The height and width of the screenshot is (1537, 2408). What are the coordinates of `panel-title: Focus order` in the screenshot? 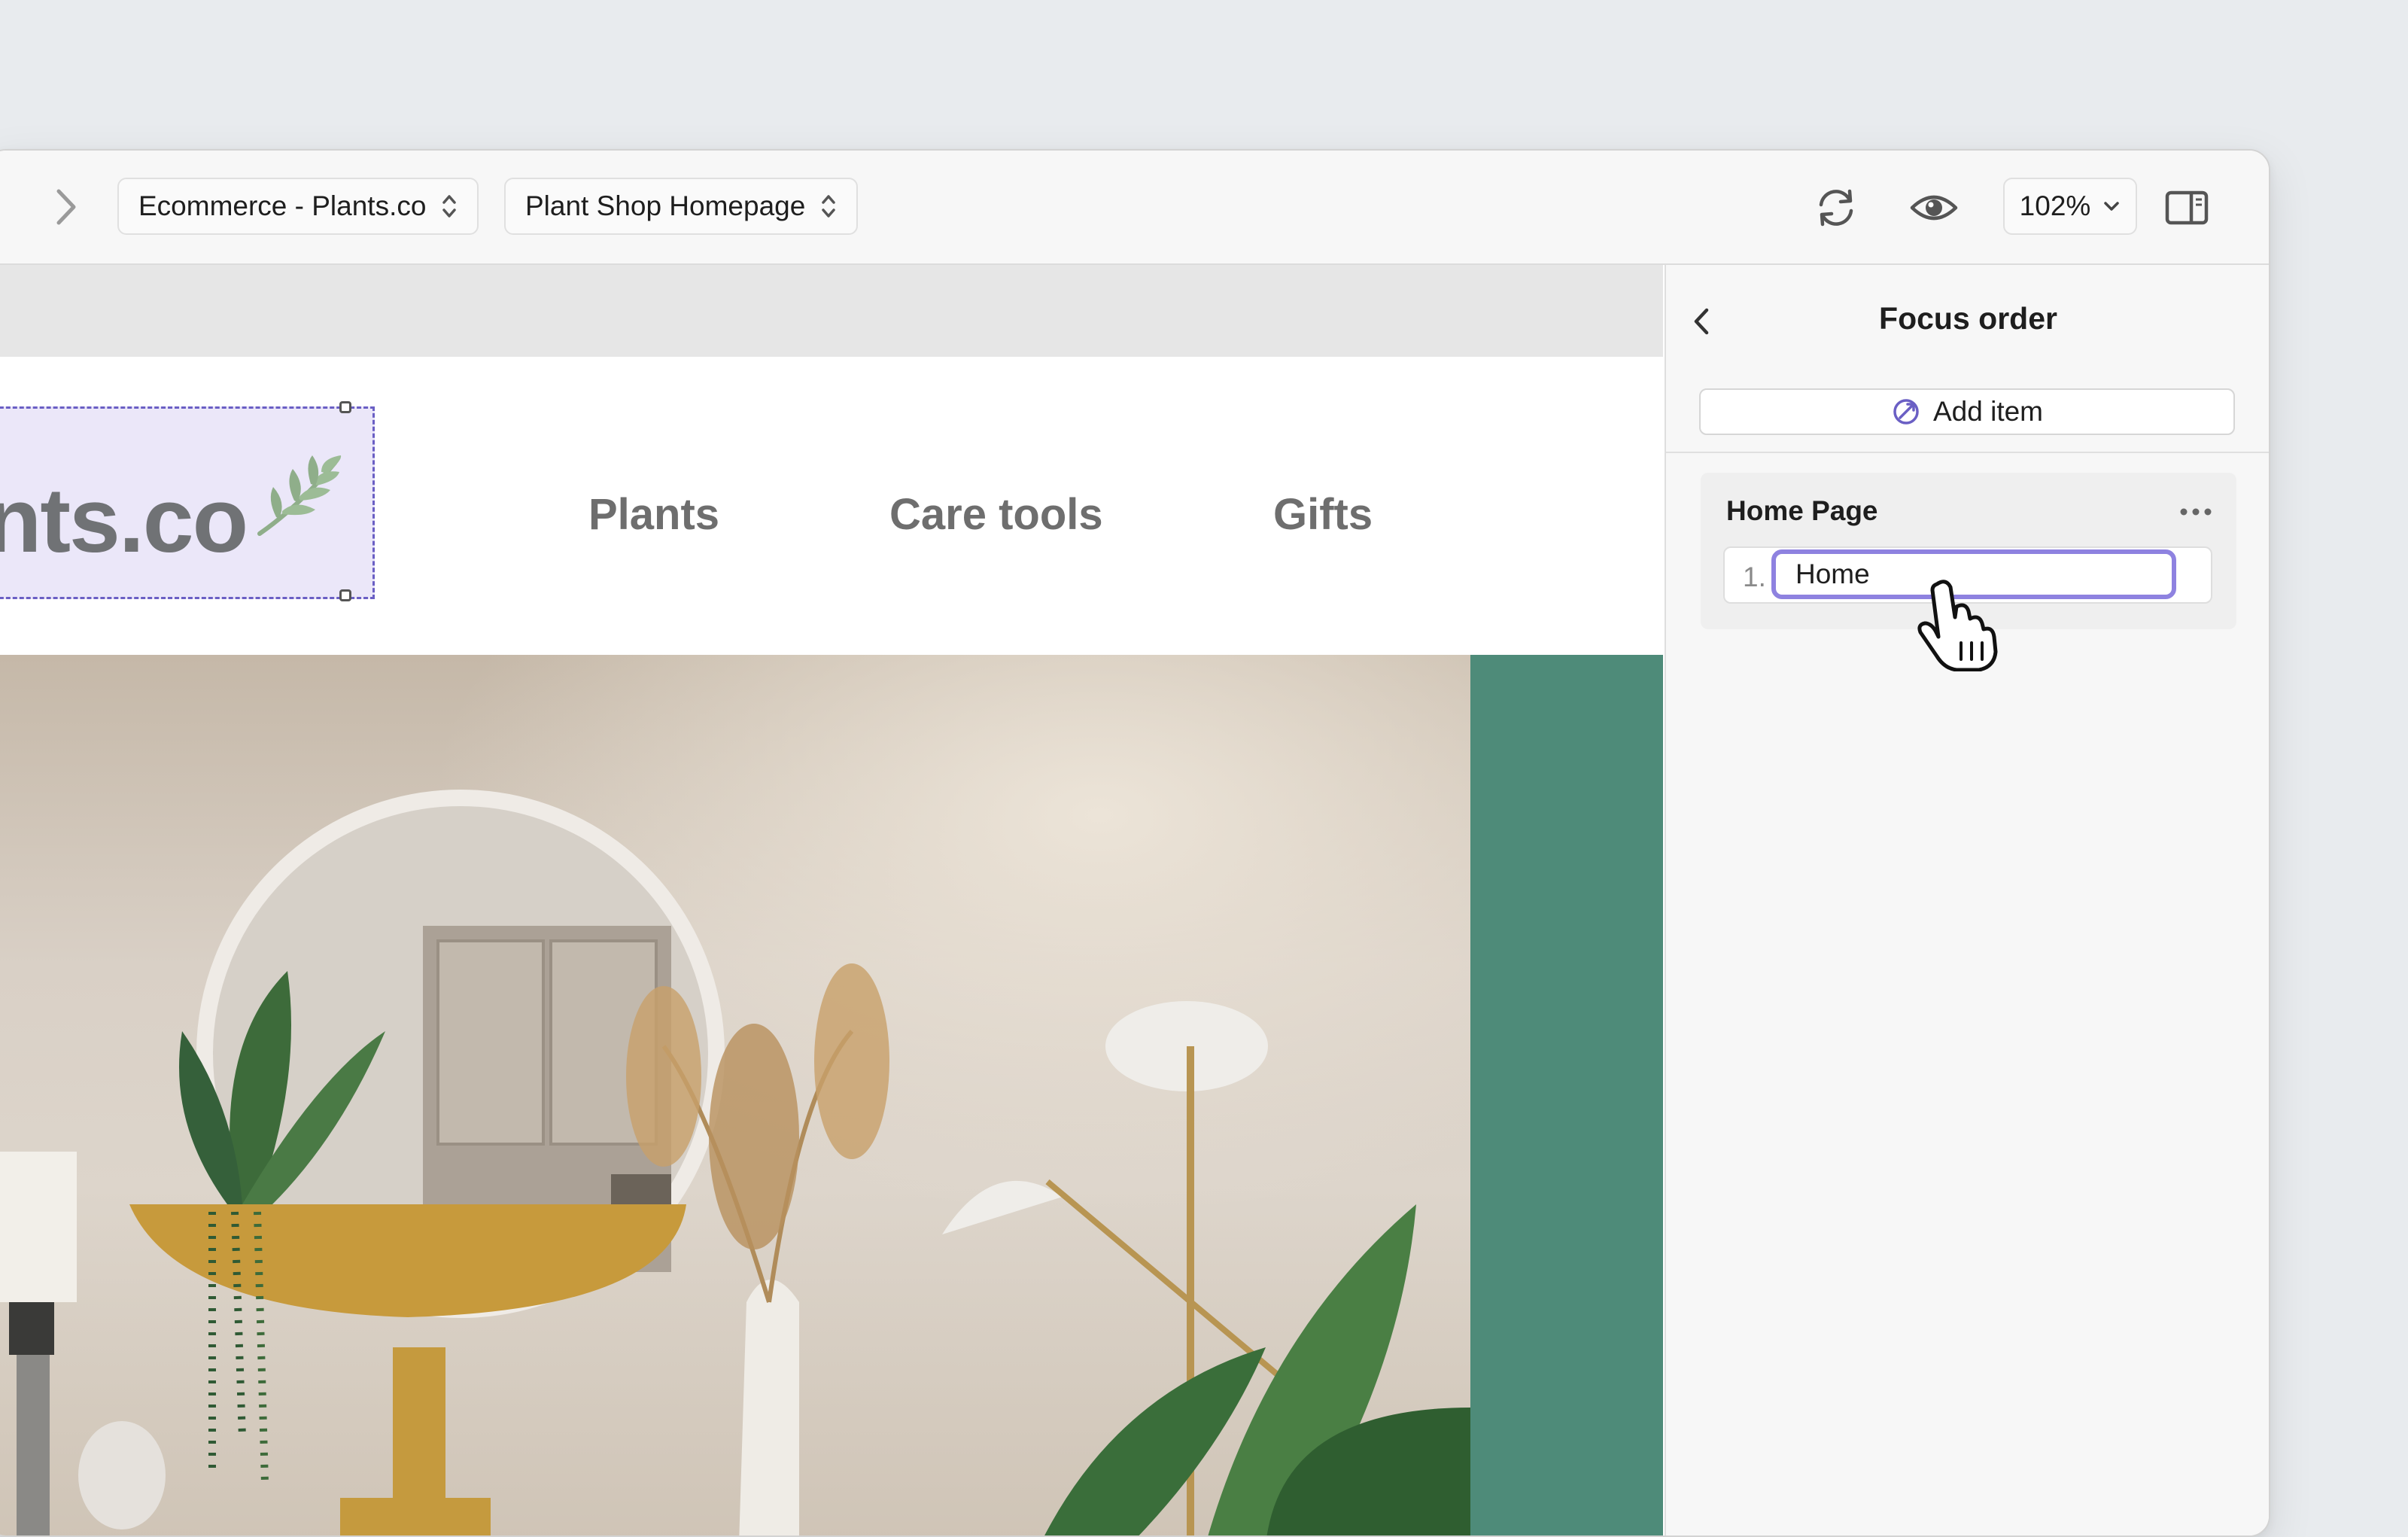 It's located at (1968, 318).